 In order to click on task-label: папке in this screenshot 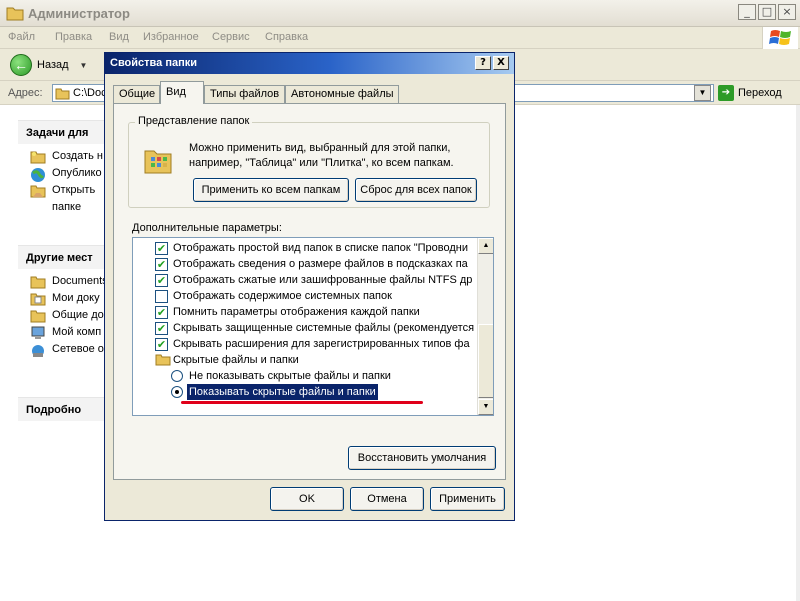, I will do `click(67, 207)`.